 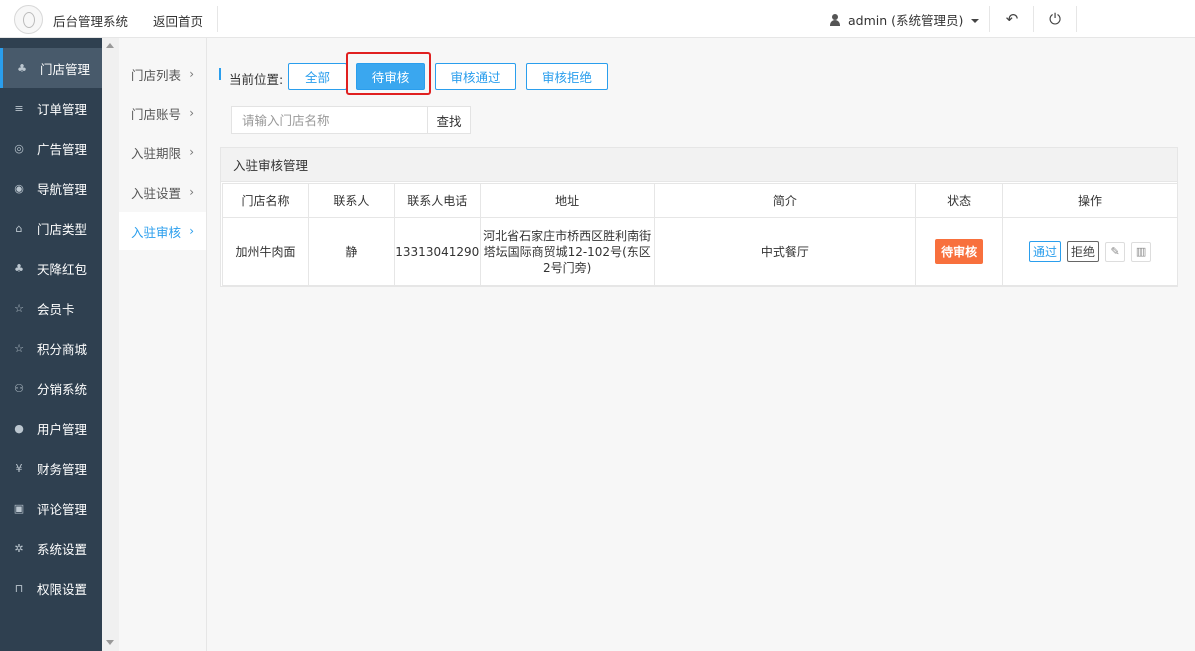 What do you see at coordinates (785, 251) in the screenshot?
I see `intro-cell: 中式餐厅` at bounding box center [785, 251].